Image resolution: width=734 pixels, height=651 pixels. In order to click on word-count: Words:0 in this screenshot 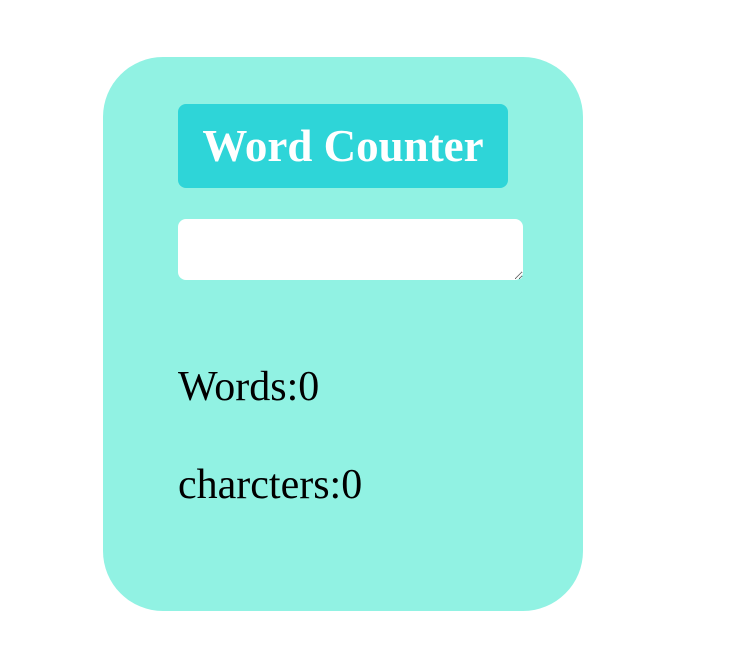, I will do `click(248, 387)`.